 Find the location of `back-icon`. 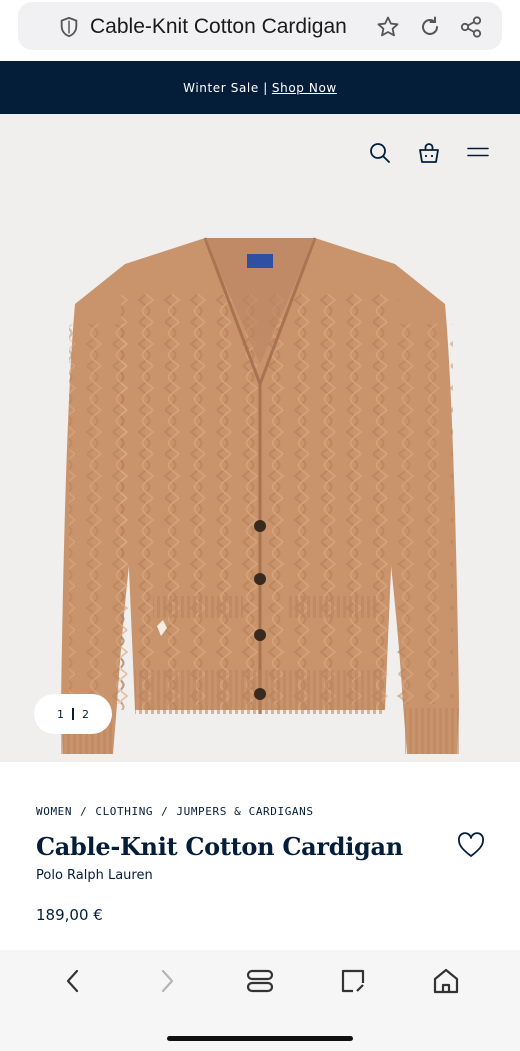

back-icon is located at coordinates (73, 981).